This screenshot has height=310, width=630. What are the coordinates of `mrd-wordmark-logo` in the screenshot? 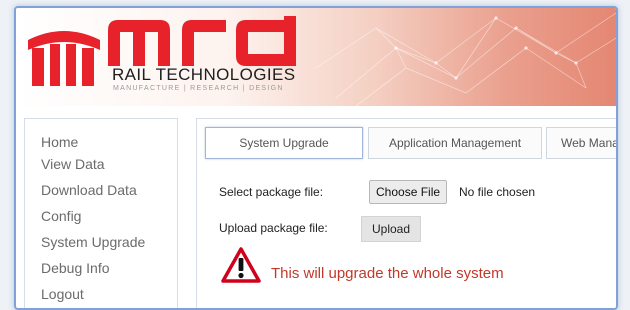 It's located at (202, 41).